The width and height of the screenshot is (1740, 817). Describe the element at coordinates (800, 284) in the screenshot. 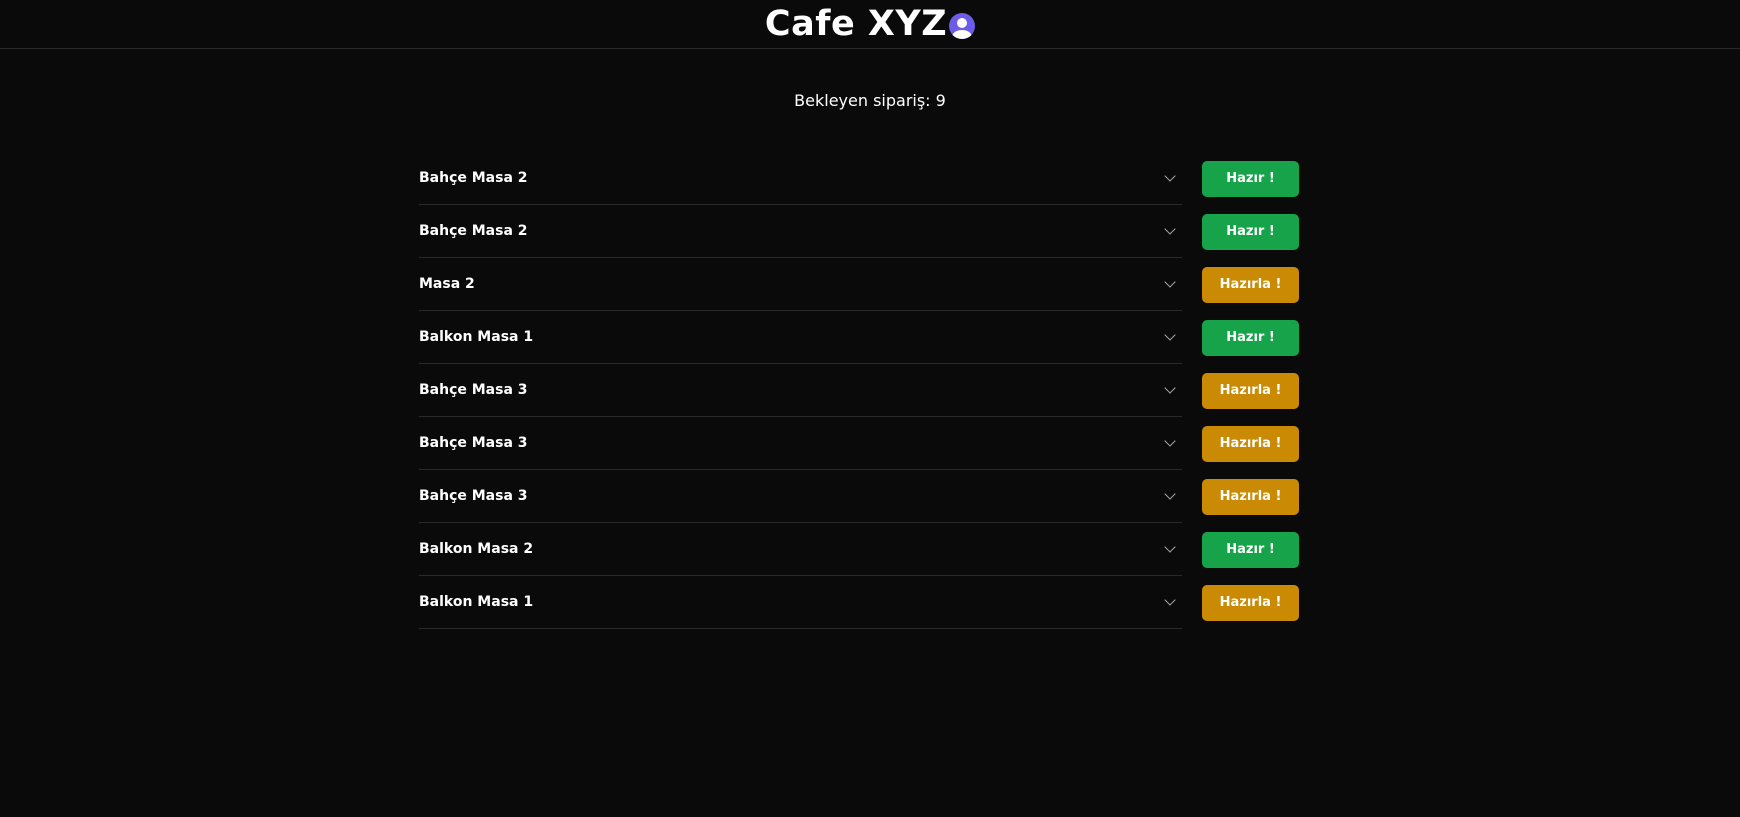

I see `order-accordion: Masa 2` at that location.